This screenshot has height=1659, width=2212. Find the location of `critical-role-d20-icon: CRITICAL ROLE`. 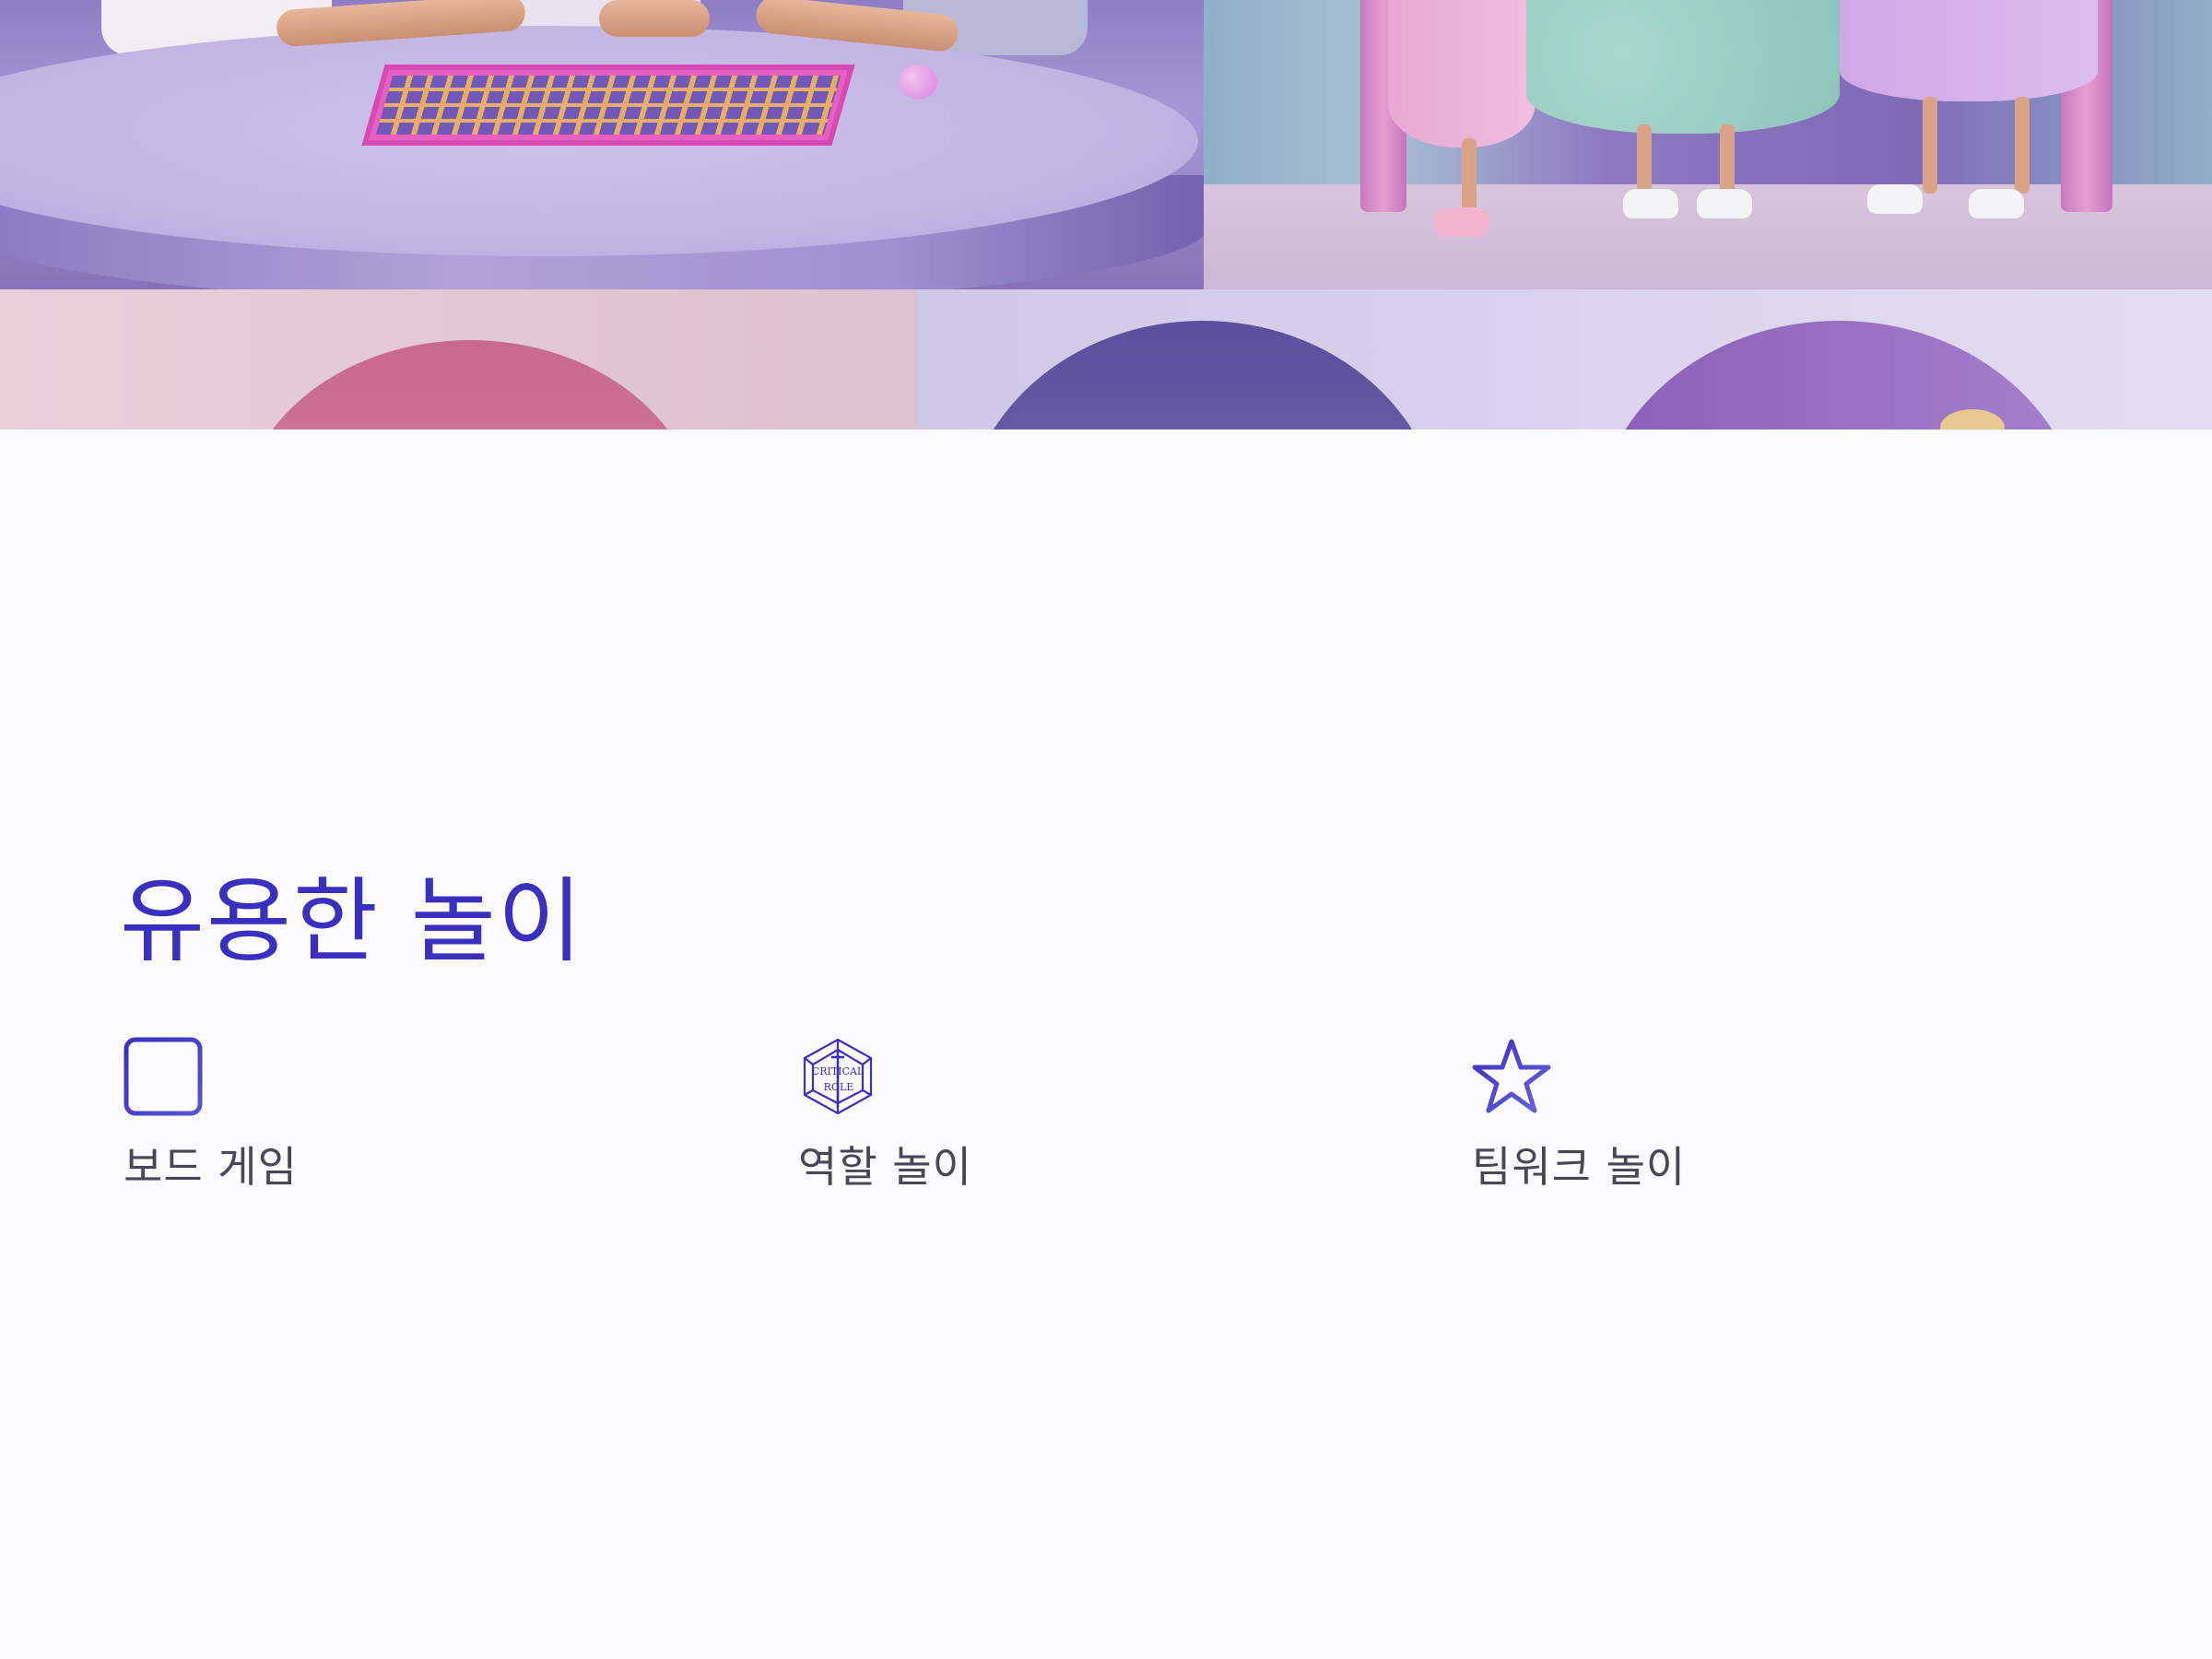

critical-role-d20-icon: CRITICAL ROLE is located at coordinates (837, 1076).